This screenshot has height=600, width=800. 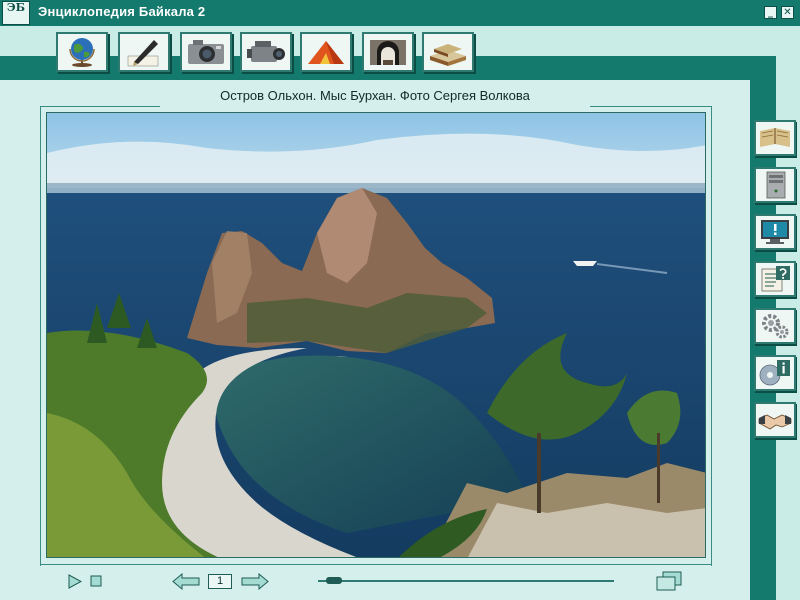 I want to click on toolbar-pen-button, so click(x=144, y=52).